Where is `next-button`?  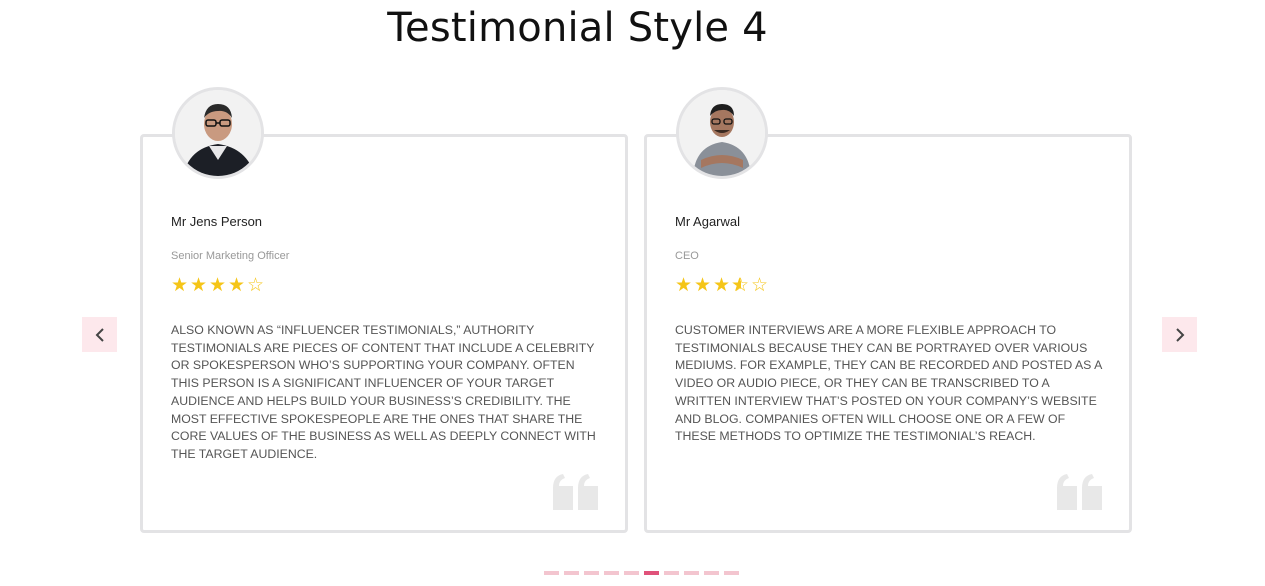
next-button is located at coordinates (1179, 334).